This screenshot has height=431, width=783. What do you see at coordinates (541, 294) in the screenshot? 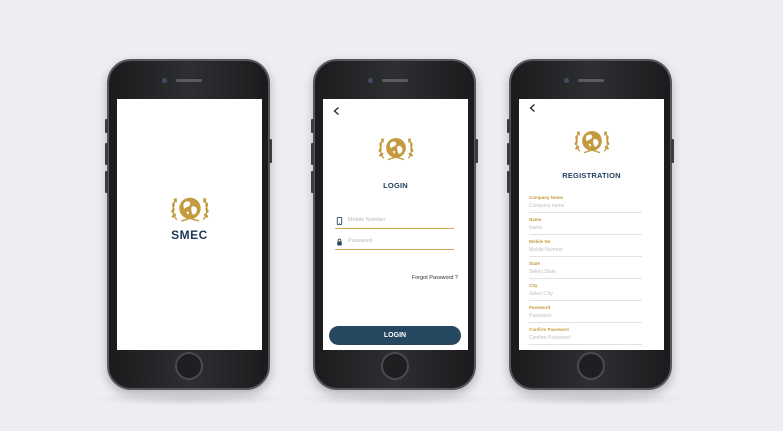
I see `field-placeholder: Select City` at bounding box center [541, 294].